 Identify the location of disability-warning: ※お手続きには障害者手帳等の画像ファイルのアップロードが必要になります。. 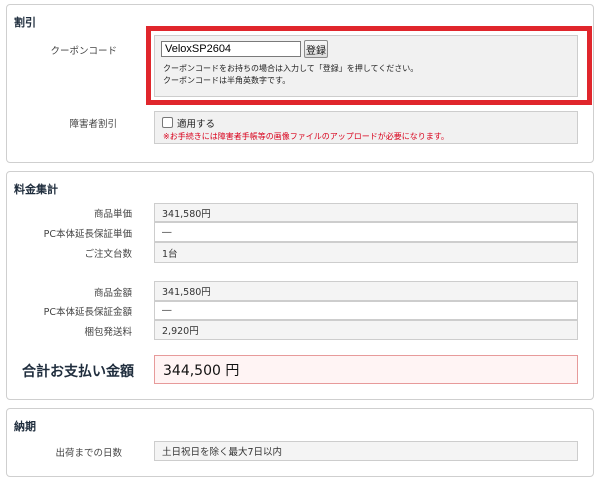
(306, 136).